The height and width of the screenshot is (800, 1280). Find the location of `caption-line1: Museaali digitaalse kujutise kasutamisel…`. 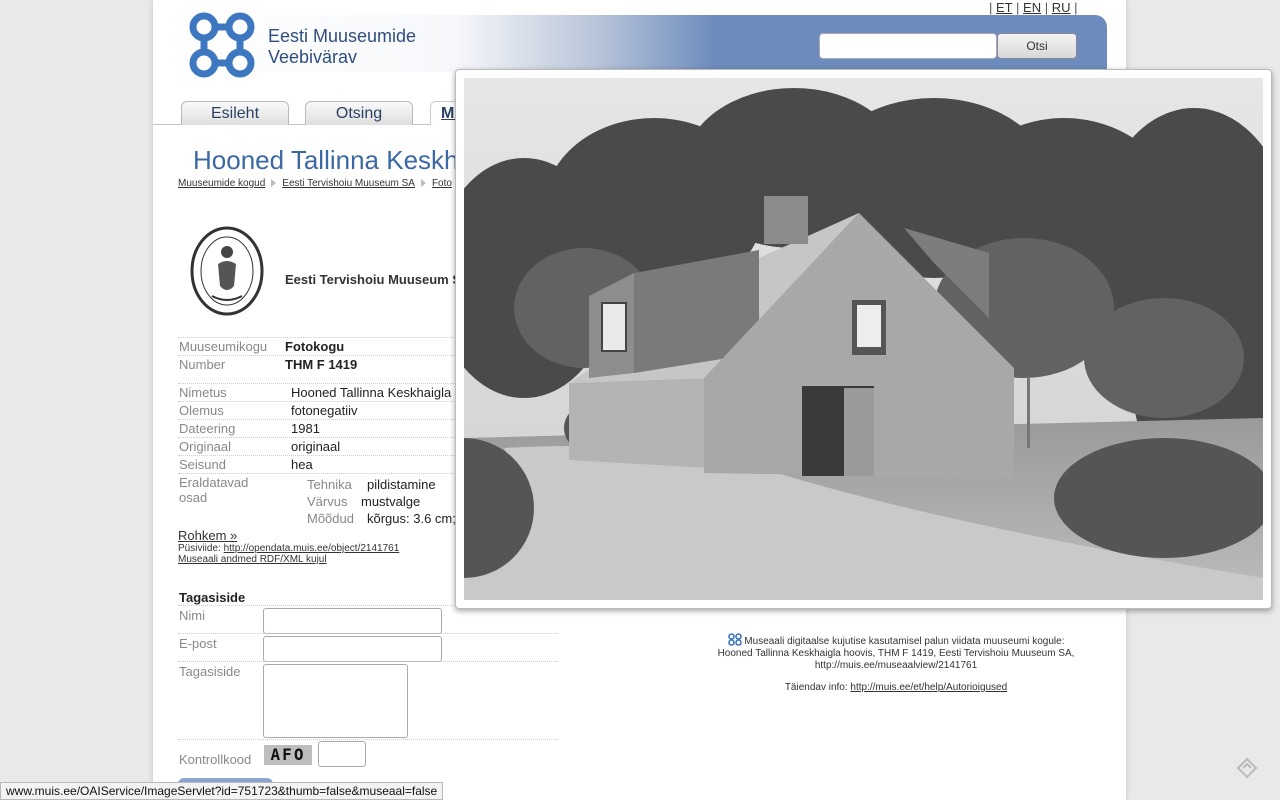

caption-line1: Museaali digitaalse kujutise kasutamisel… is located at coordinates (896, 640).